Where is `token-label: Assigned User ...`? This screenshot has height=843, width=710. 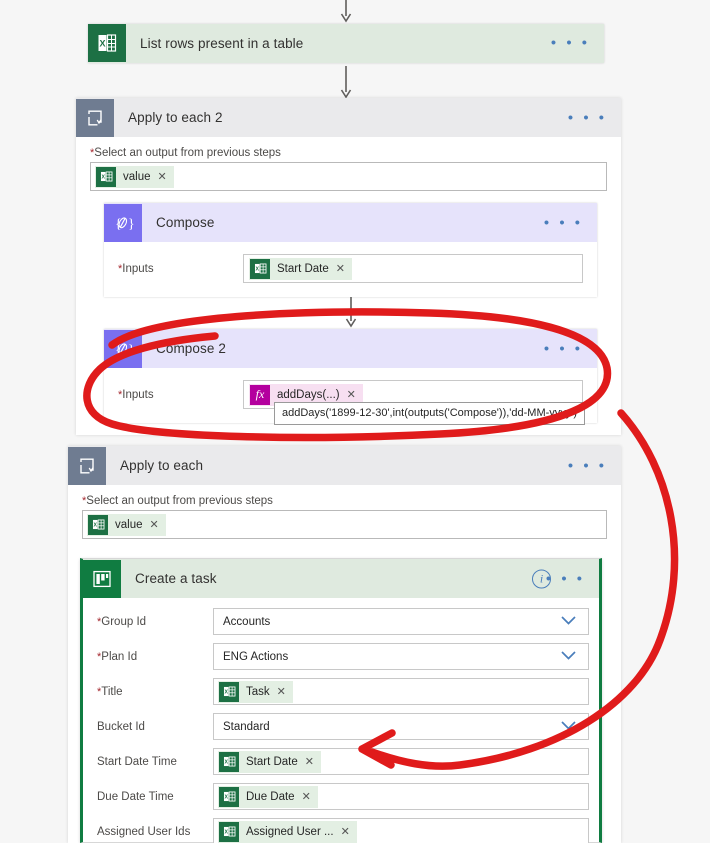 token-label: Assigned User ... is located at coordinates (290, 831).